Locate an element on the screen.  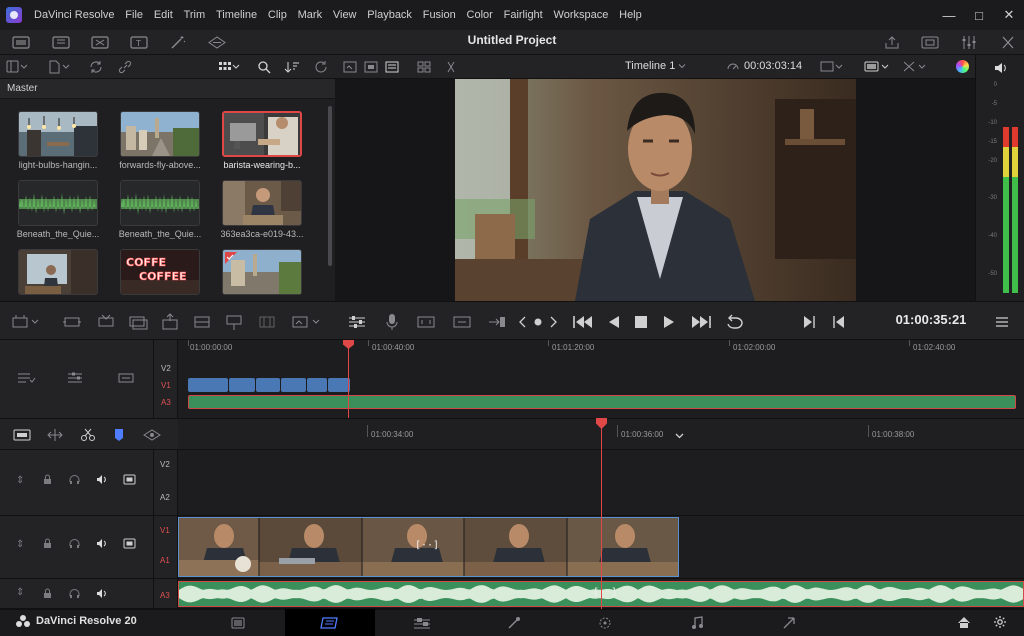
upper-a3-audio-clip is located at coordinates (602, 402).